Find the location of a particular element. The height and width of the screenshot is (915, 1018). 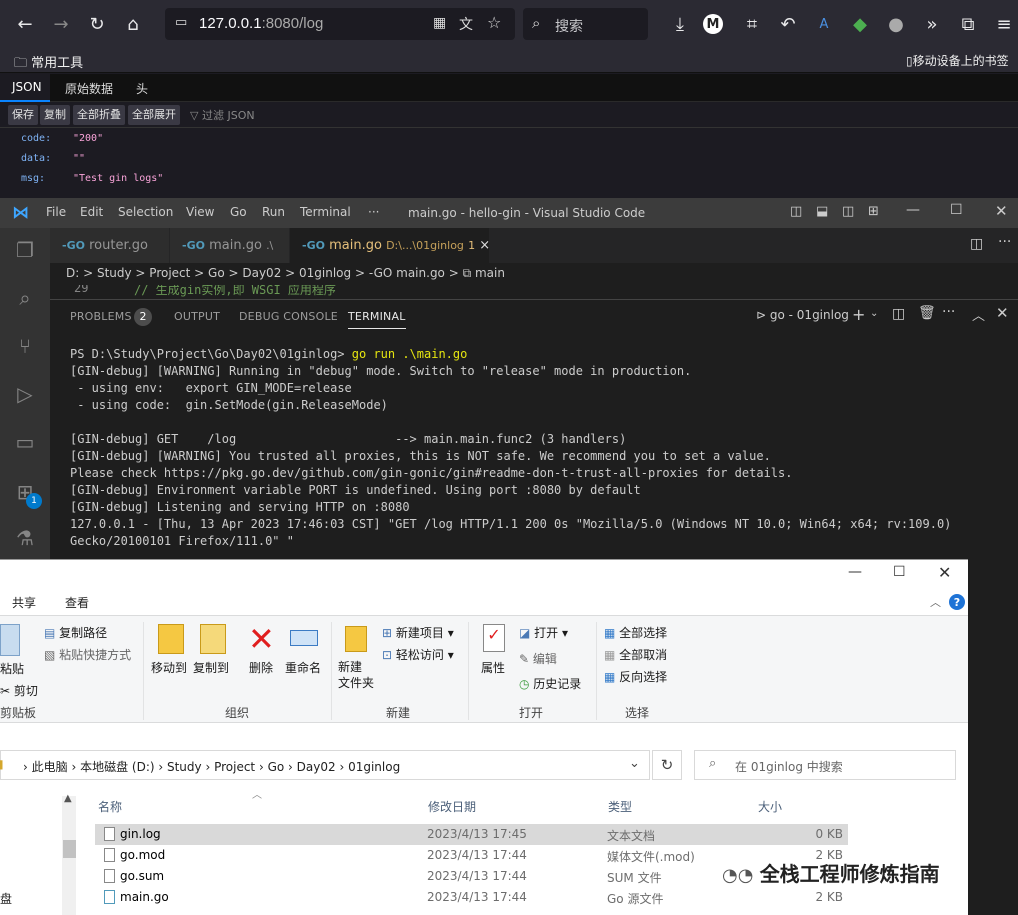

save-button: 保存 is located at coordinates (23, 115).